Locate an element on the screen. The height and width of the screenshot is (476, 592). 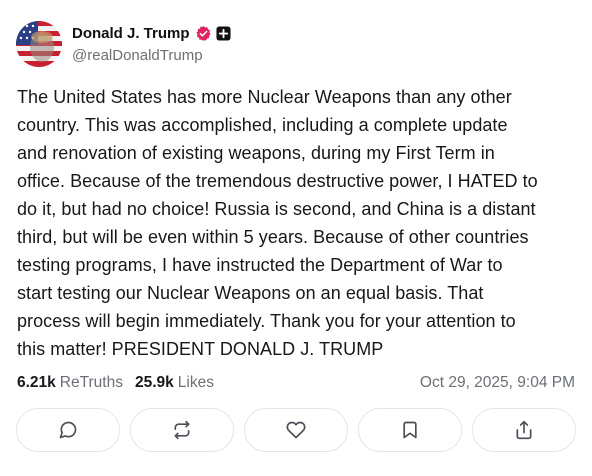
like-button is located at coordinates (296, 430).